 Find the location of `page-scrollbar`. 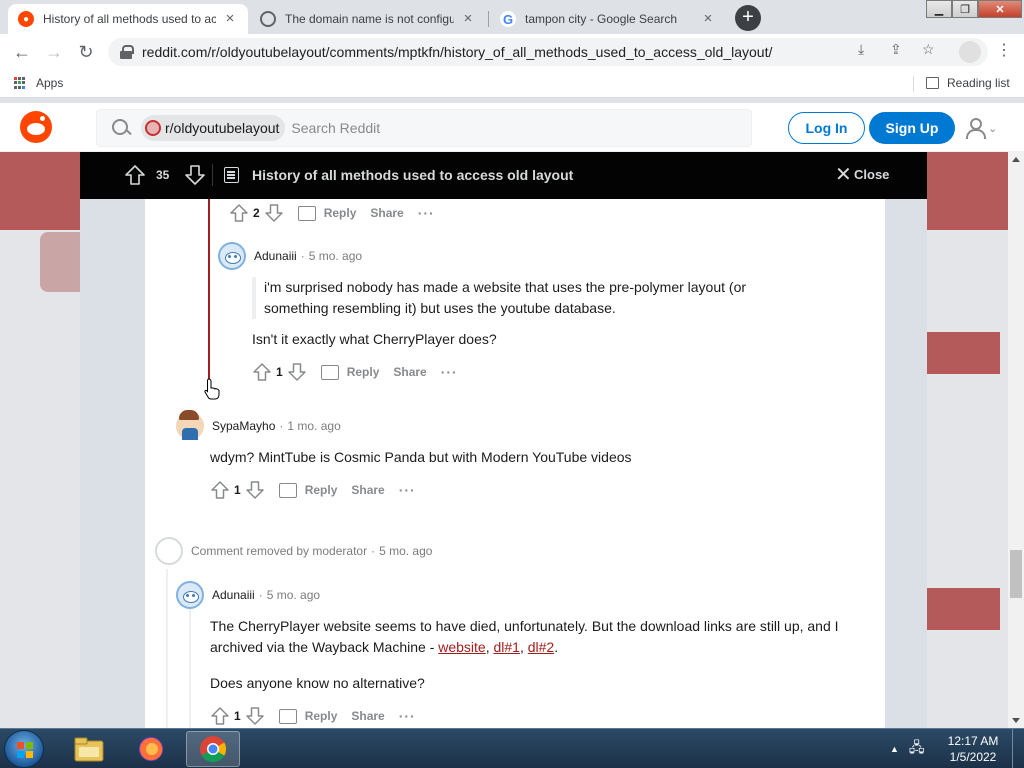

page-scrollbar is located at coordinates (1016, 440).